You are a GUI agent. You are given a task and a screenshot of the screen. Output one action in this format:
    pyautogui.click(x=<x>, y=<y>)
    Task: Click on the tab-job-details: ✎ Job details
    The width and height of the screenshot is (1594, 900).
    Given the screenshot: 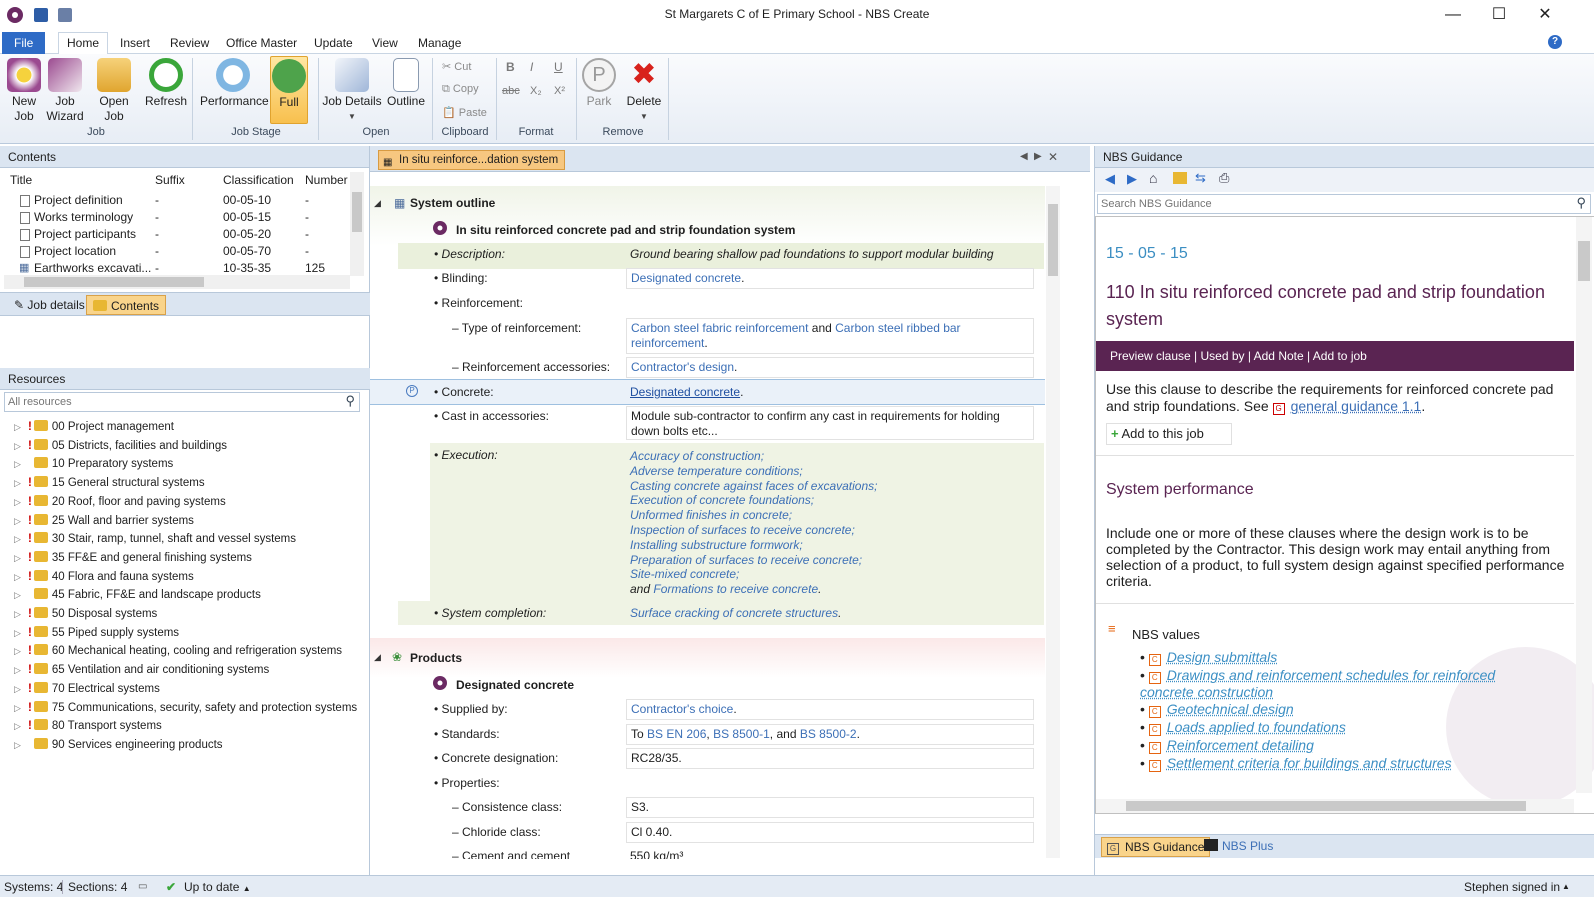 What is the action you would take?
    pyautogui.click(x=49, y=305)
    